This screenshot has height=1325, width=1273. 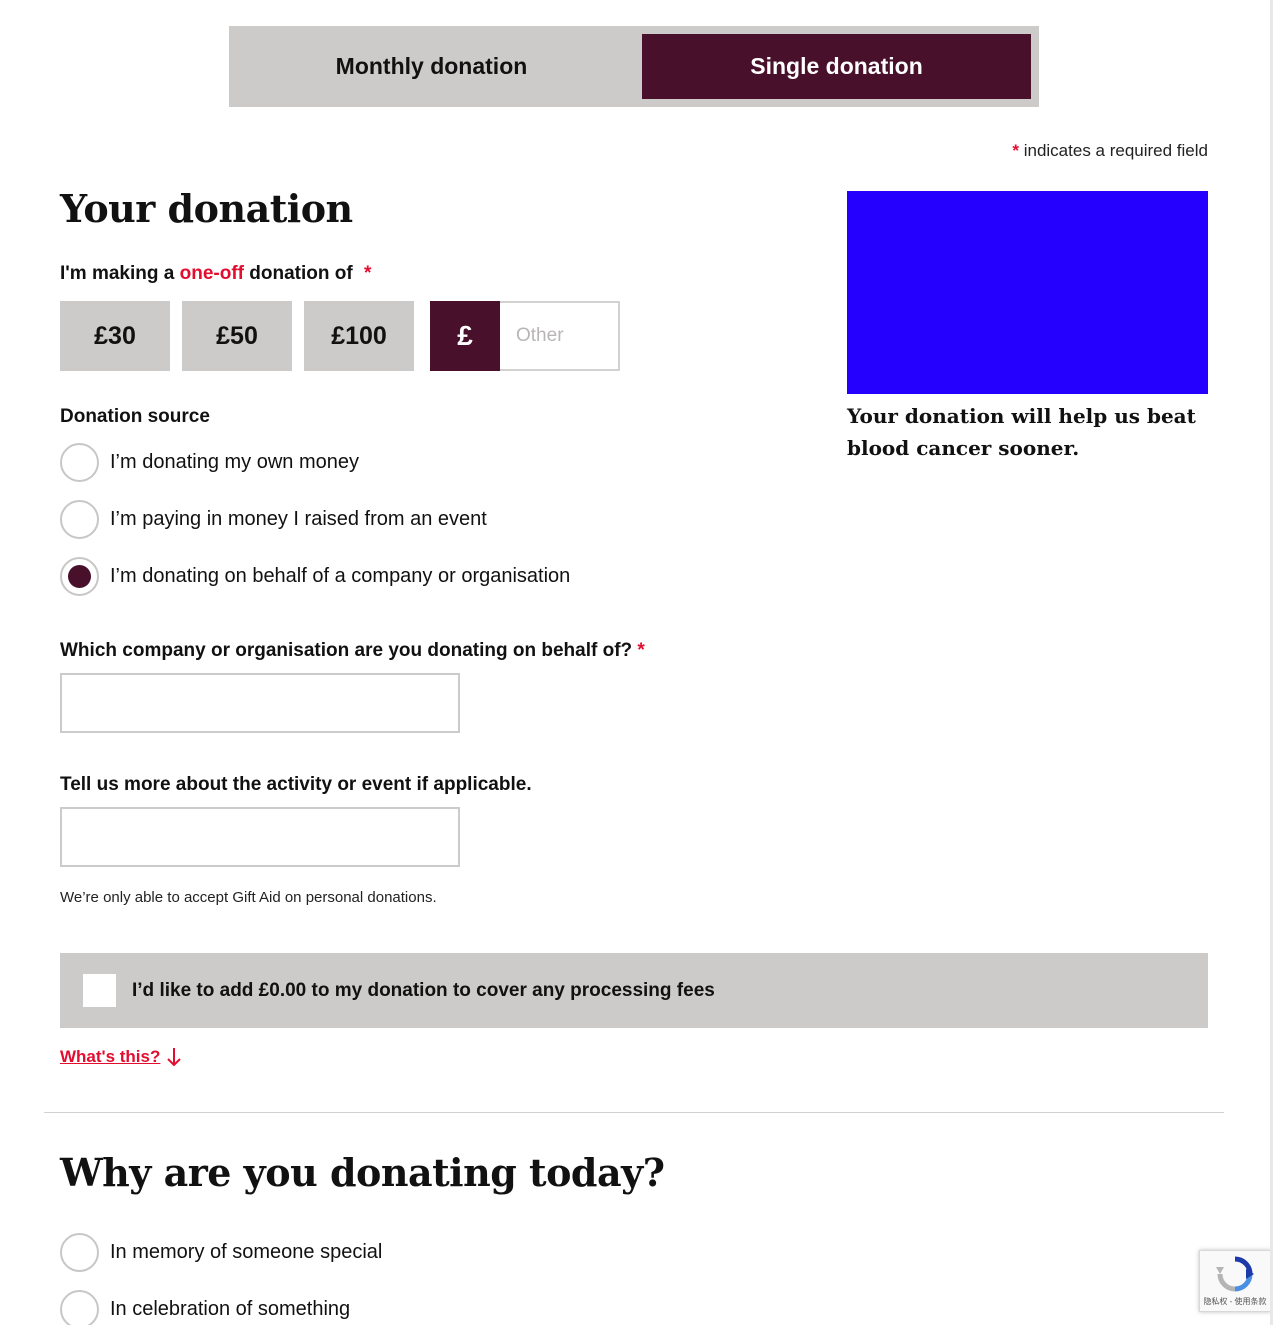 I want to click on company-name-input, so click(x=260, y=703).